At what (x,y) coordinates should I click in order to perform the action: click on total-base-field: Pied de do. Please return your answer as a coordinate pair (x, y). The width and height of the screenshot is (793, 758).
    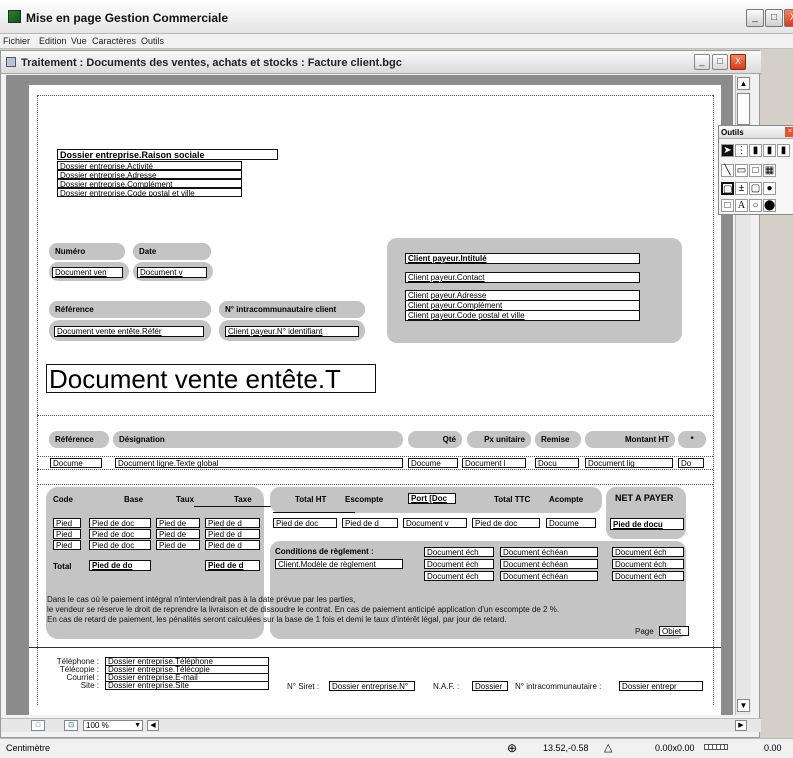
    Looking at the image, I should click on (120, 565).